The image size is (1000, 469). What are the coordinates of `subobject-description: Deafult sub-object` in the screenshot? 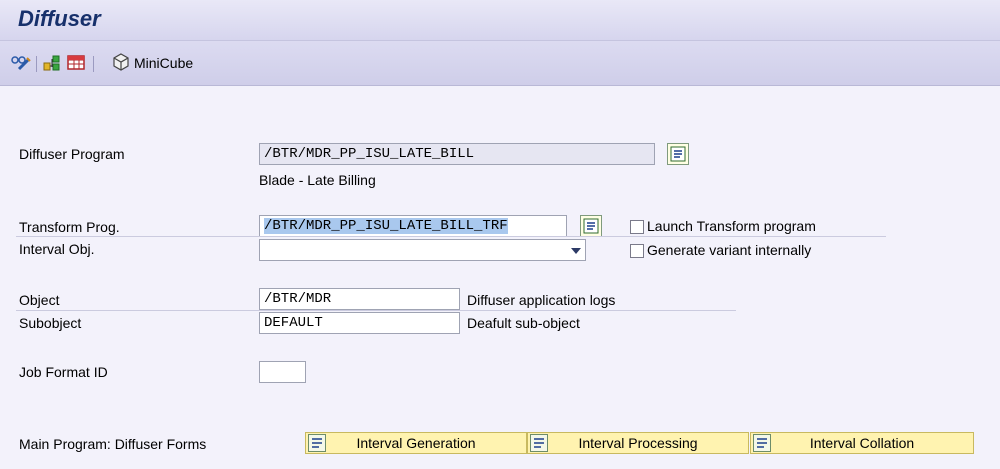 It's located at (523, 323).